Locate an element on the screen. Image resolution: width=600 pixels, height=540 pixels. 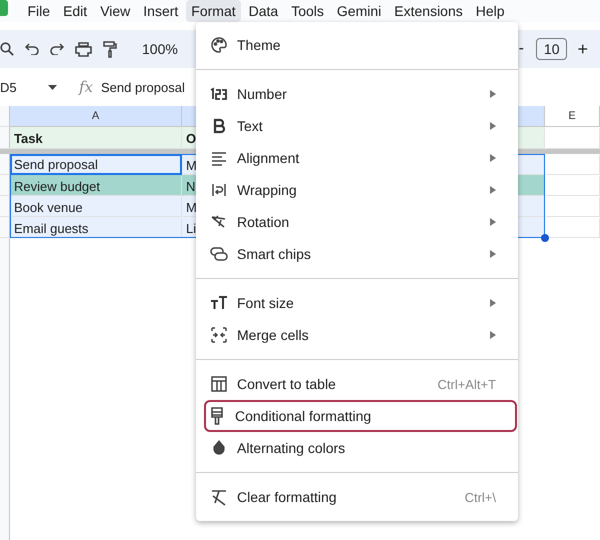
table-cell: Review budget is located at coordinates (96, 185).